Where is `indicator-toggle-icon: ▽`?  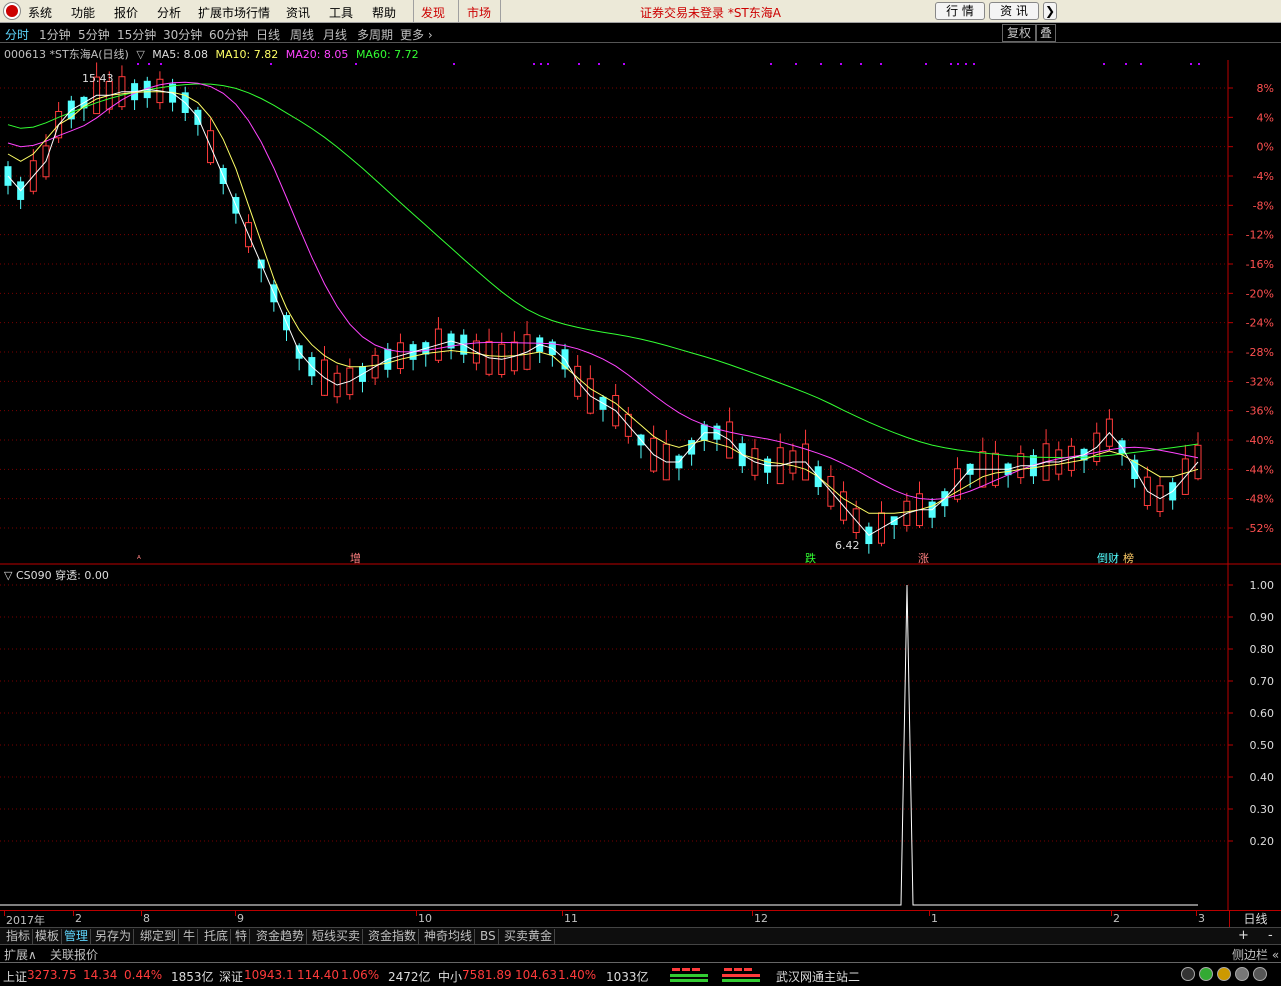
indicator-toggle-icon: ▽ is located at coordinates (8, 575).